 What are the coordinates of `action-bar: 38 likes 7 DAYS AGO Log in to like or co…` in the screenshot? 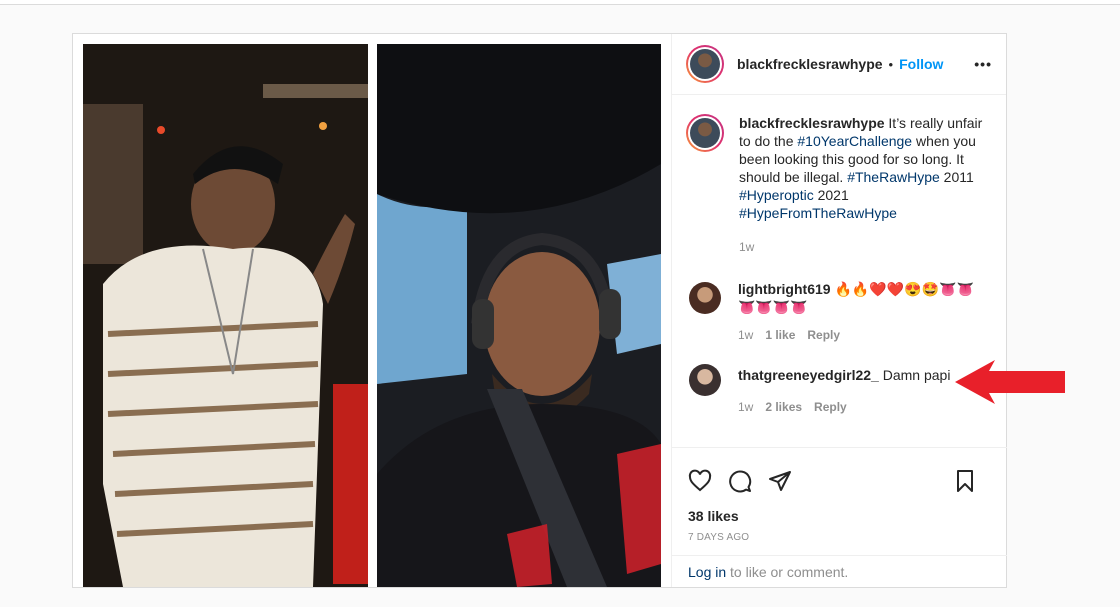 It's located at (839, 517).